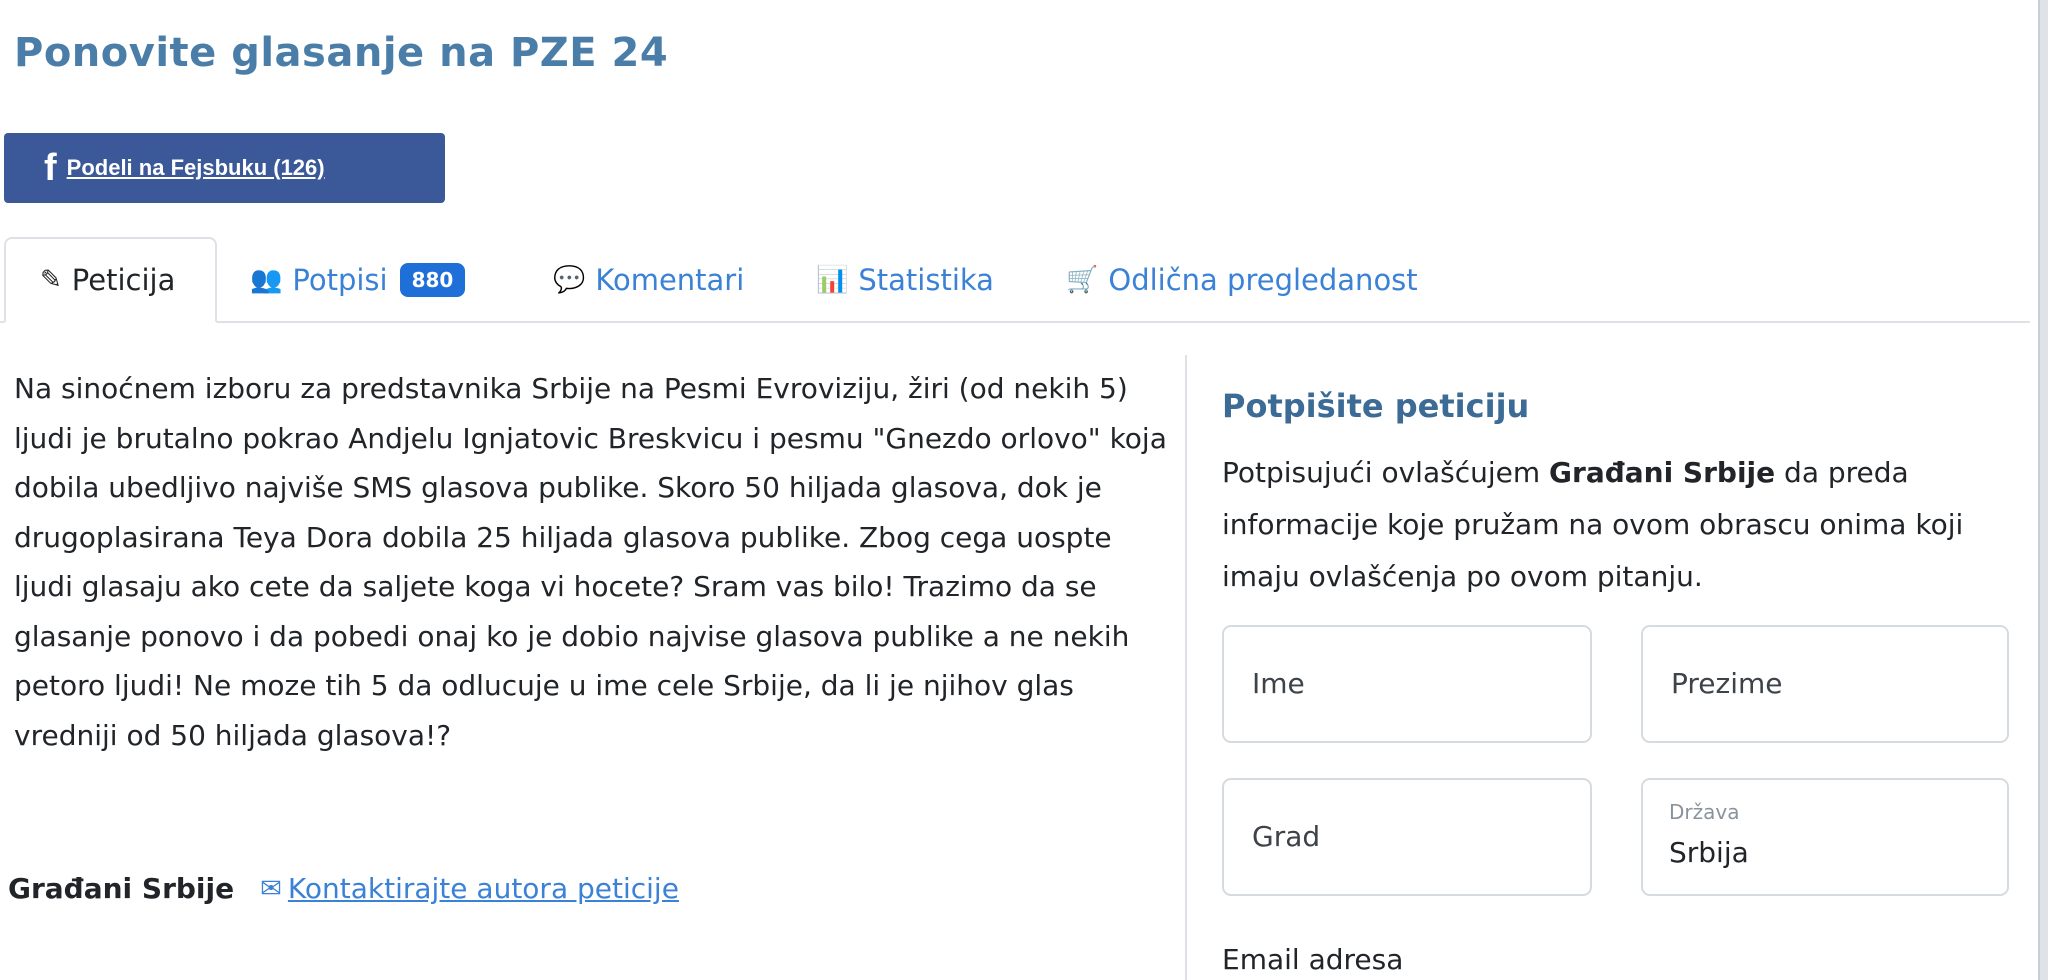 The image size is (2048, 980). I want to click on last-name-placeholder: Prezime, so click(1727, 683).